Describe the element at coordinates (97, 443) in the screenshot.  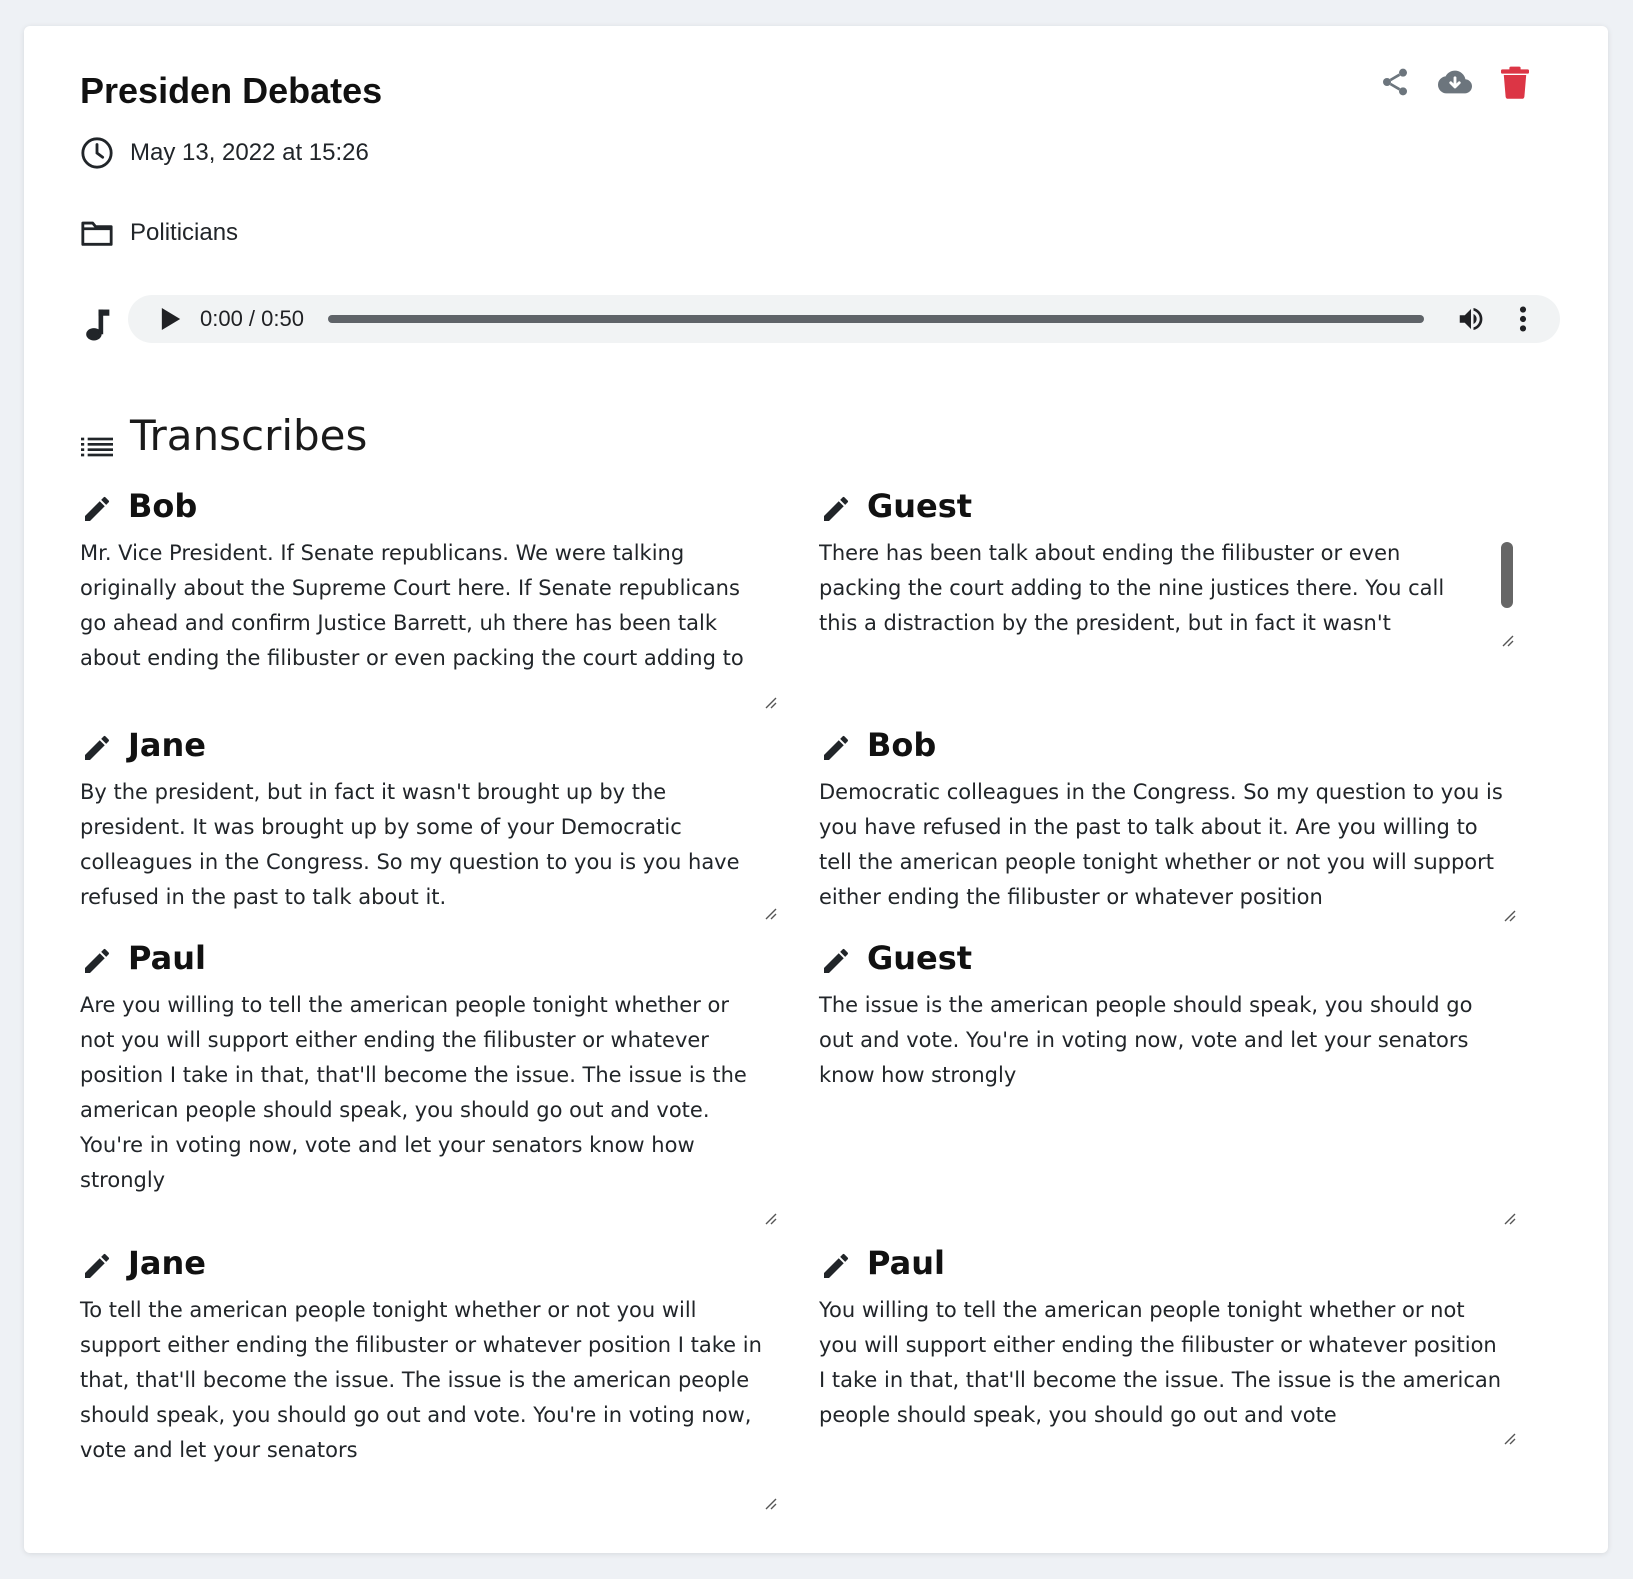
I see `list-icon` at that location.